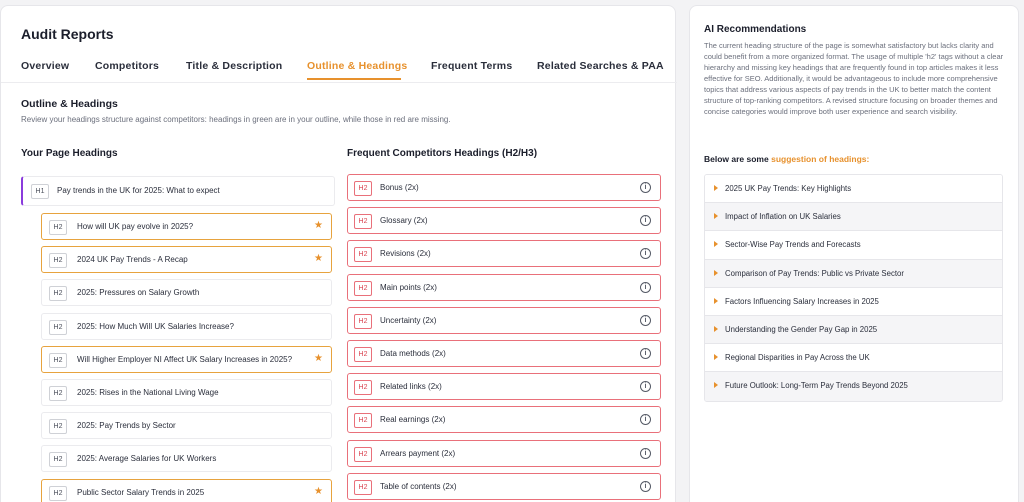 The image size is (1024, 502). What do you see at coordinates (138, 293) in the screenshot?
I see `heading-text: 2025: Pressures on Salary Growth` at bounding box center [138, 293].